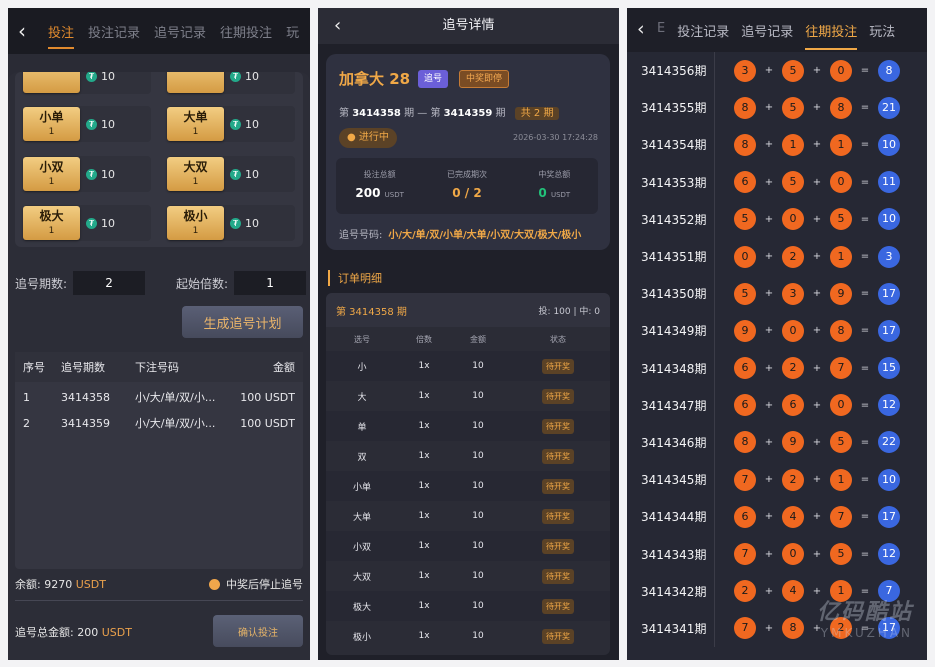  Describe the element at coordinates (109, 283) in the screenshot. I see `chase-periods-input: 2` at that location.